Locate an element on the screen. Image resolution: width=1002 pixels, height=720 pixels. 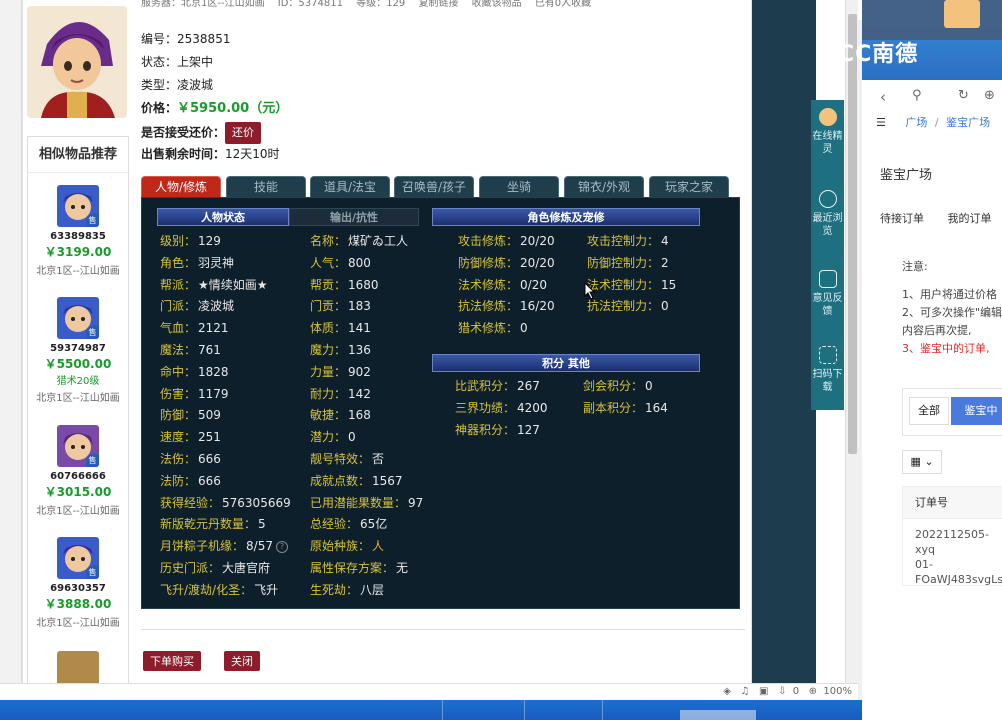
similar-item: 售 60766666 ￥3015.00 北京1区--江山如画 is located at coordinates (78, 471).